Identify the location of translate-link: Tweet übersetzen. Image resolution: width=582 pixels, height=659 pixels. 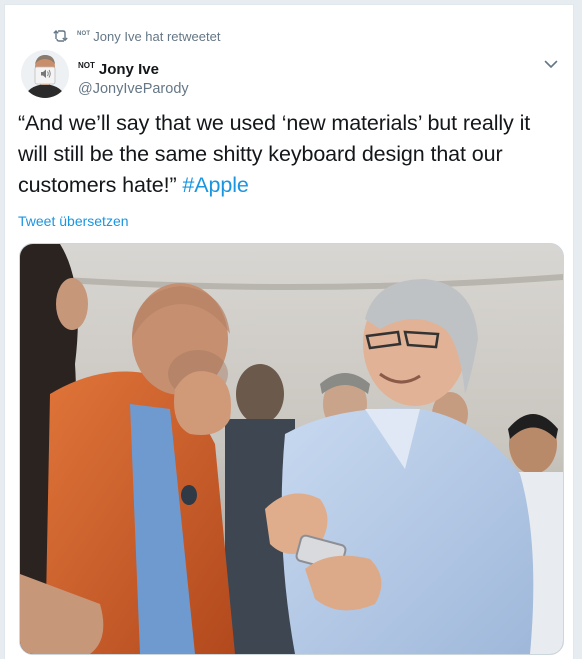
(73, 221).